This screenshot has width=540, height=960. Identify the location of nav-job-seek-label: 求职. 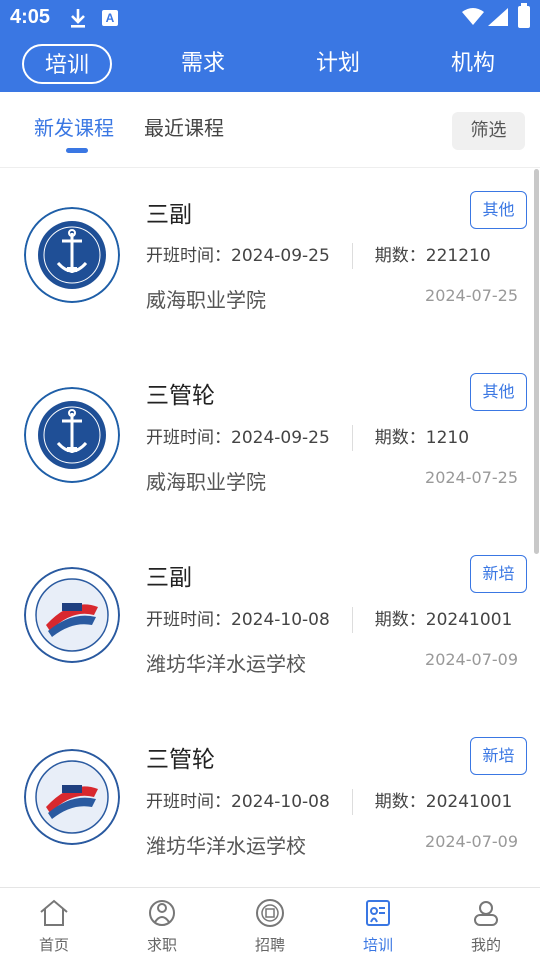
(161, 945).